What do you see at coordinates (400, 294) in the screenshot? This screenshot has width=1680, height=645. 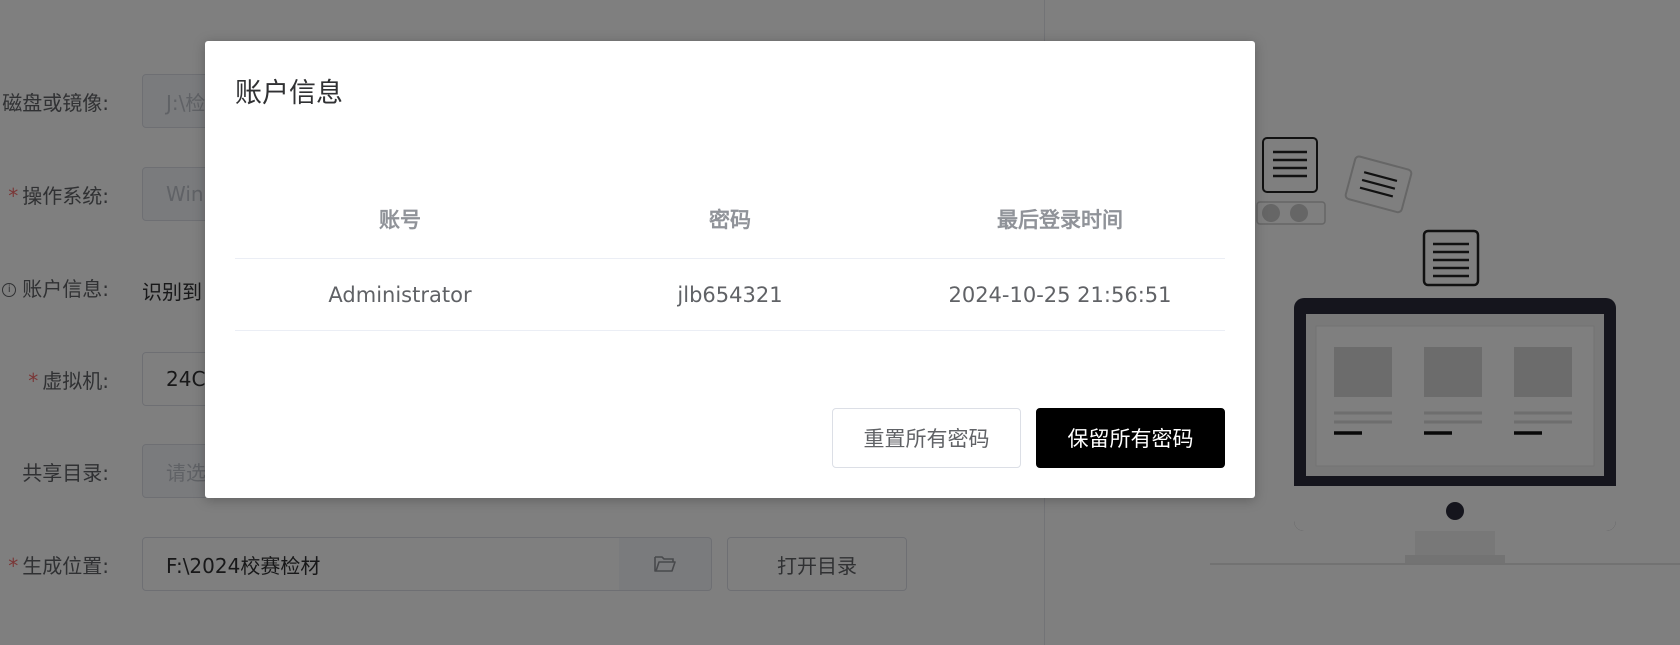 I see `account-cell: Administrator` at bounding box center [400, 294].